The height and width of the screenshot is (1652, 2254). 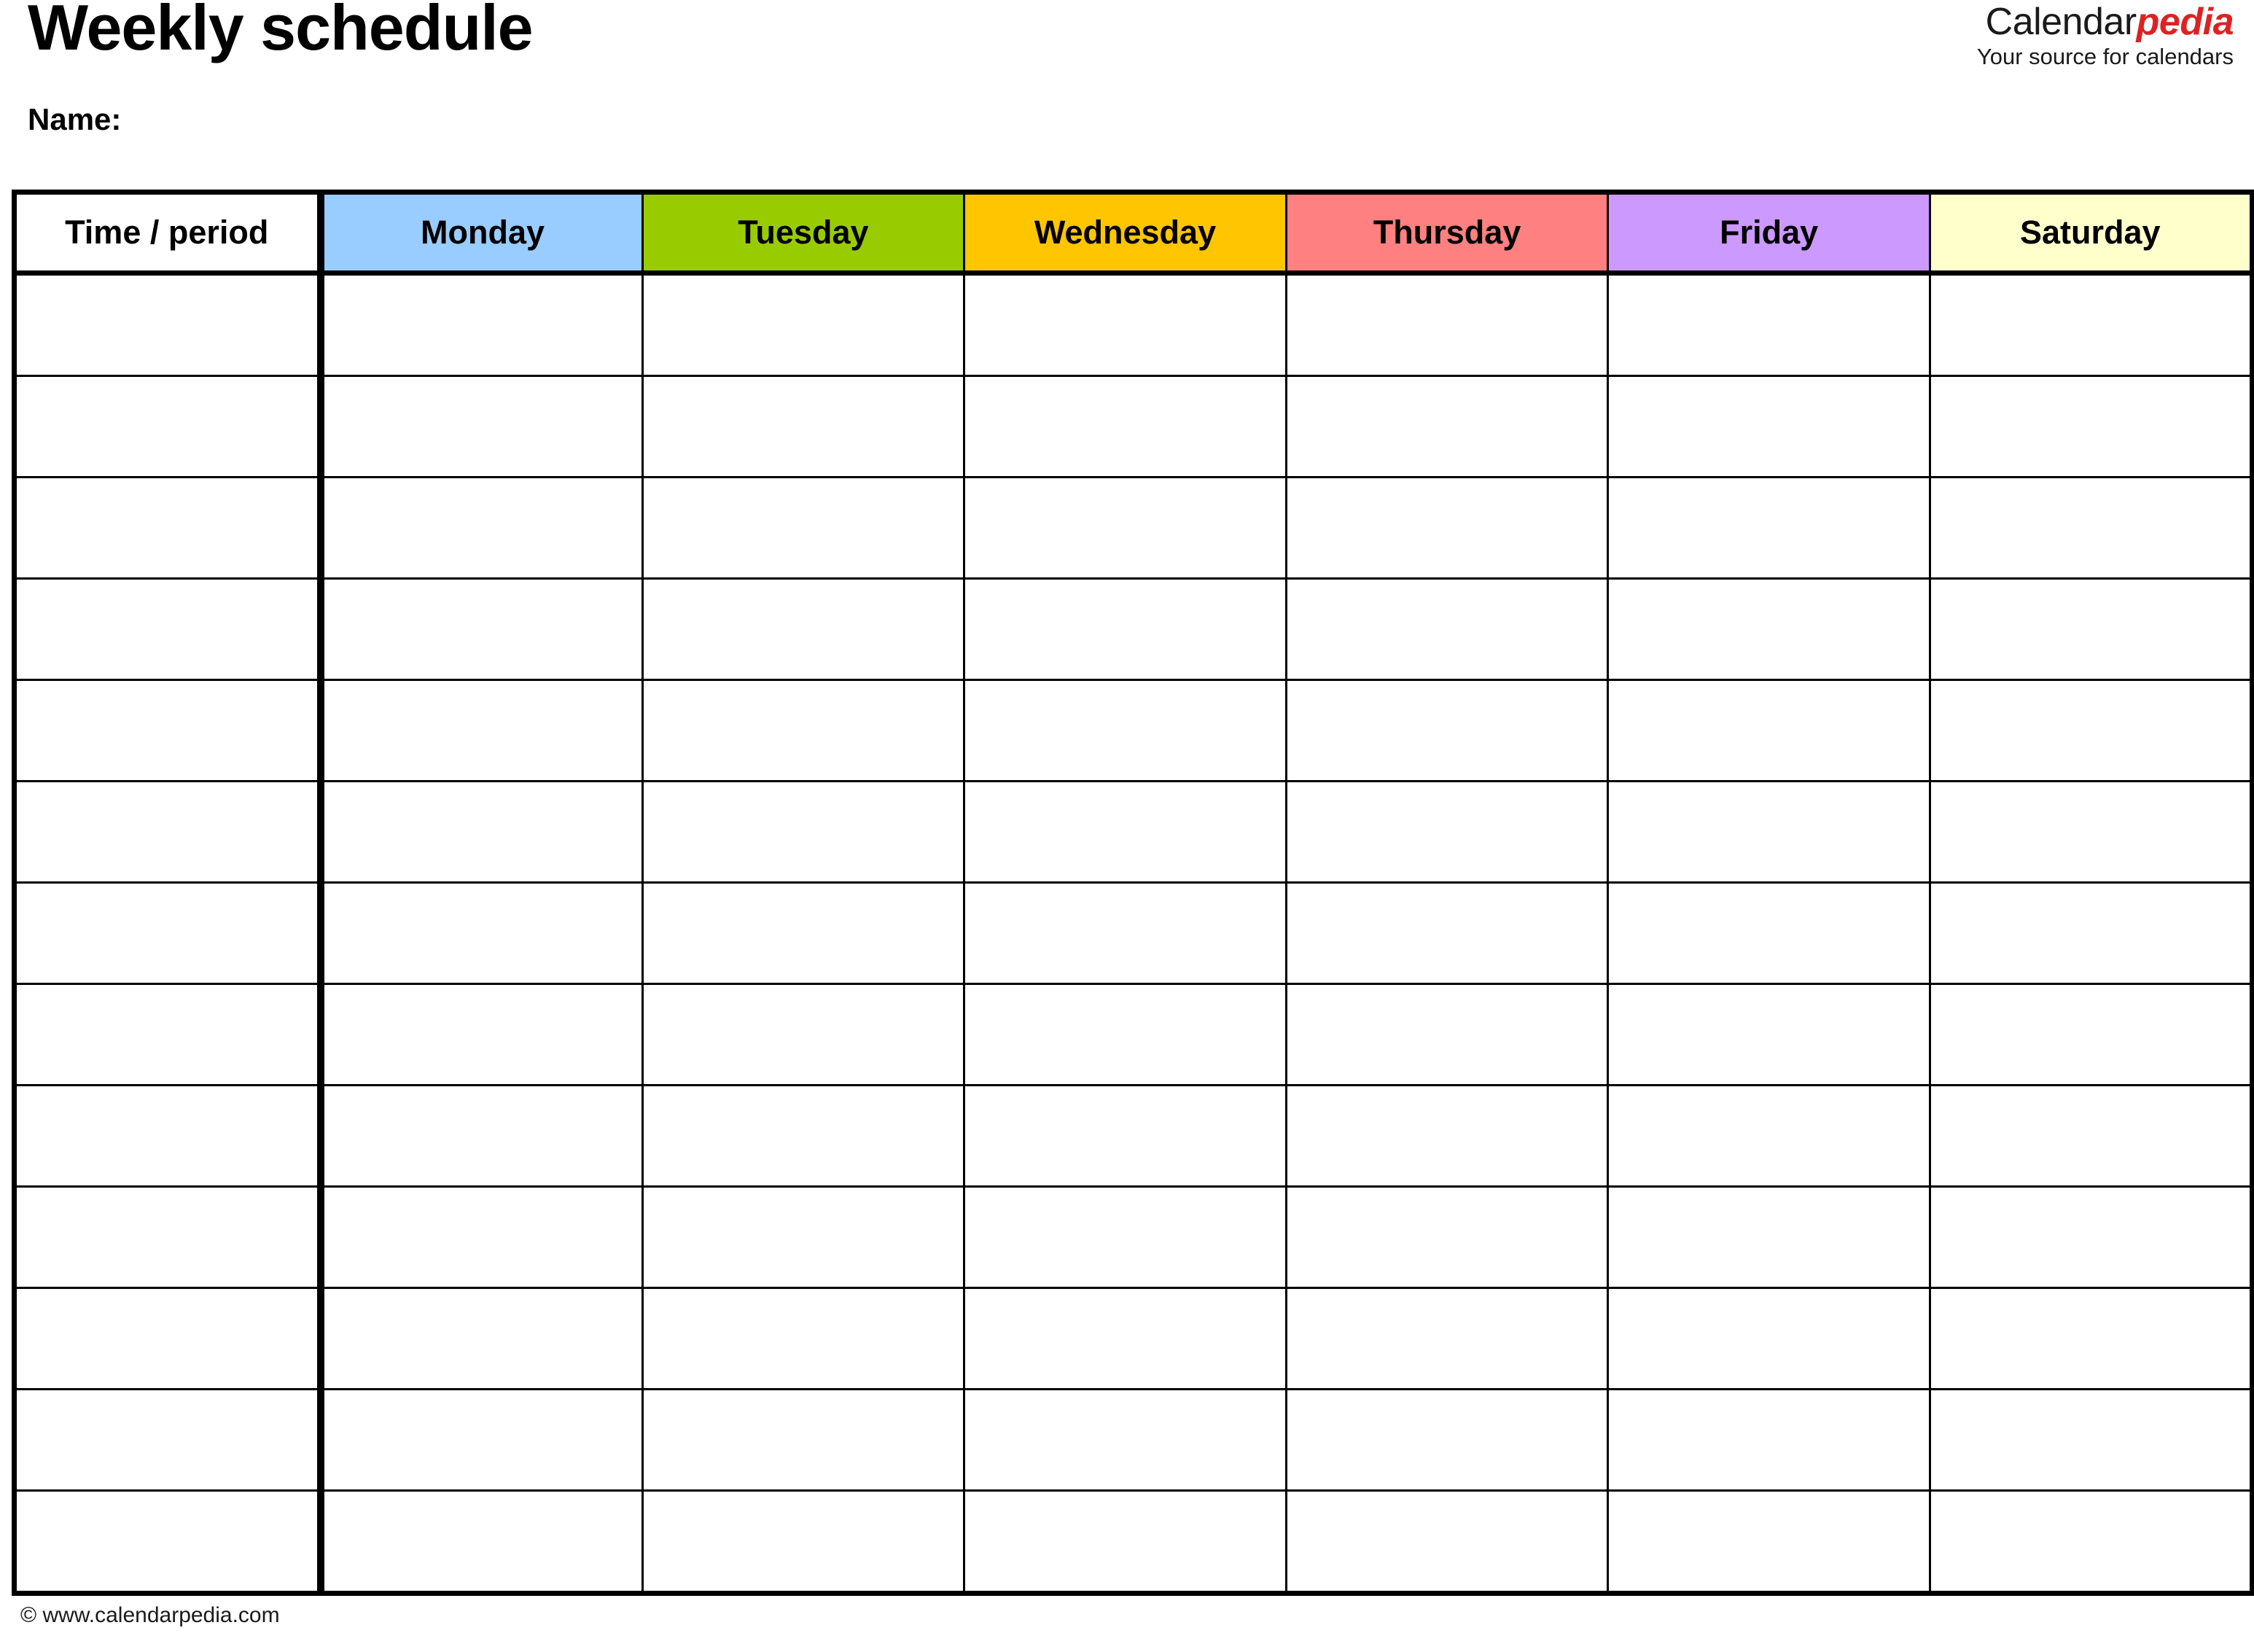 I want to click on brand-wordmark: Calendarpedia, so click(x=2105, y=22).